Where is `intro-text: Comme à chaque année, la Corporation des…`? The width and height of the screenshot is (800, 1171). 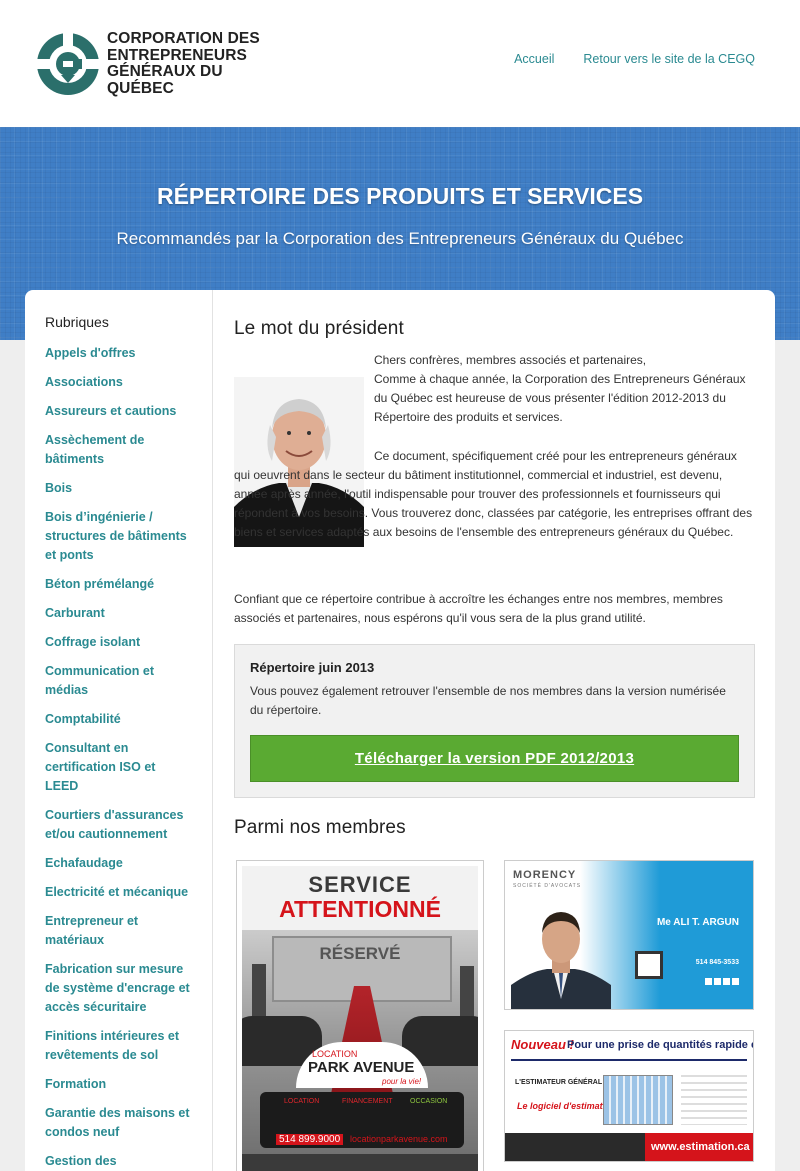 intro-text: Comme à chaque année, la Corporation des… is located at coordinates (560, 398).